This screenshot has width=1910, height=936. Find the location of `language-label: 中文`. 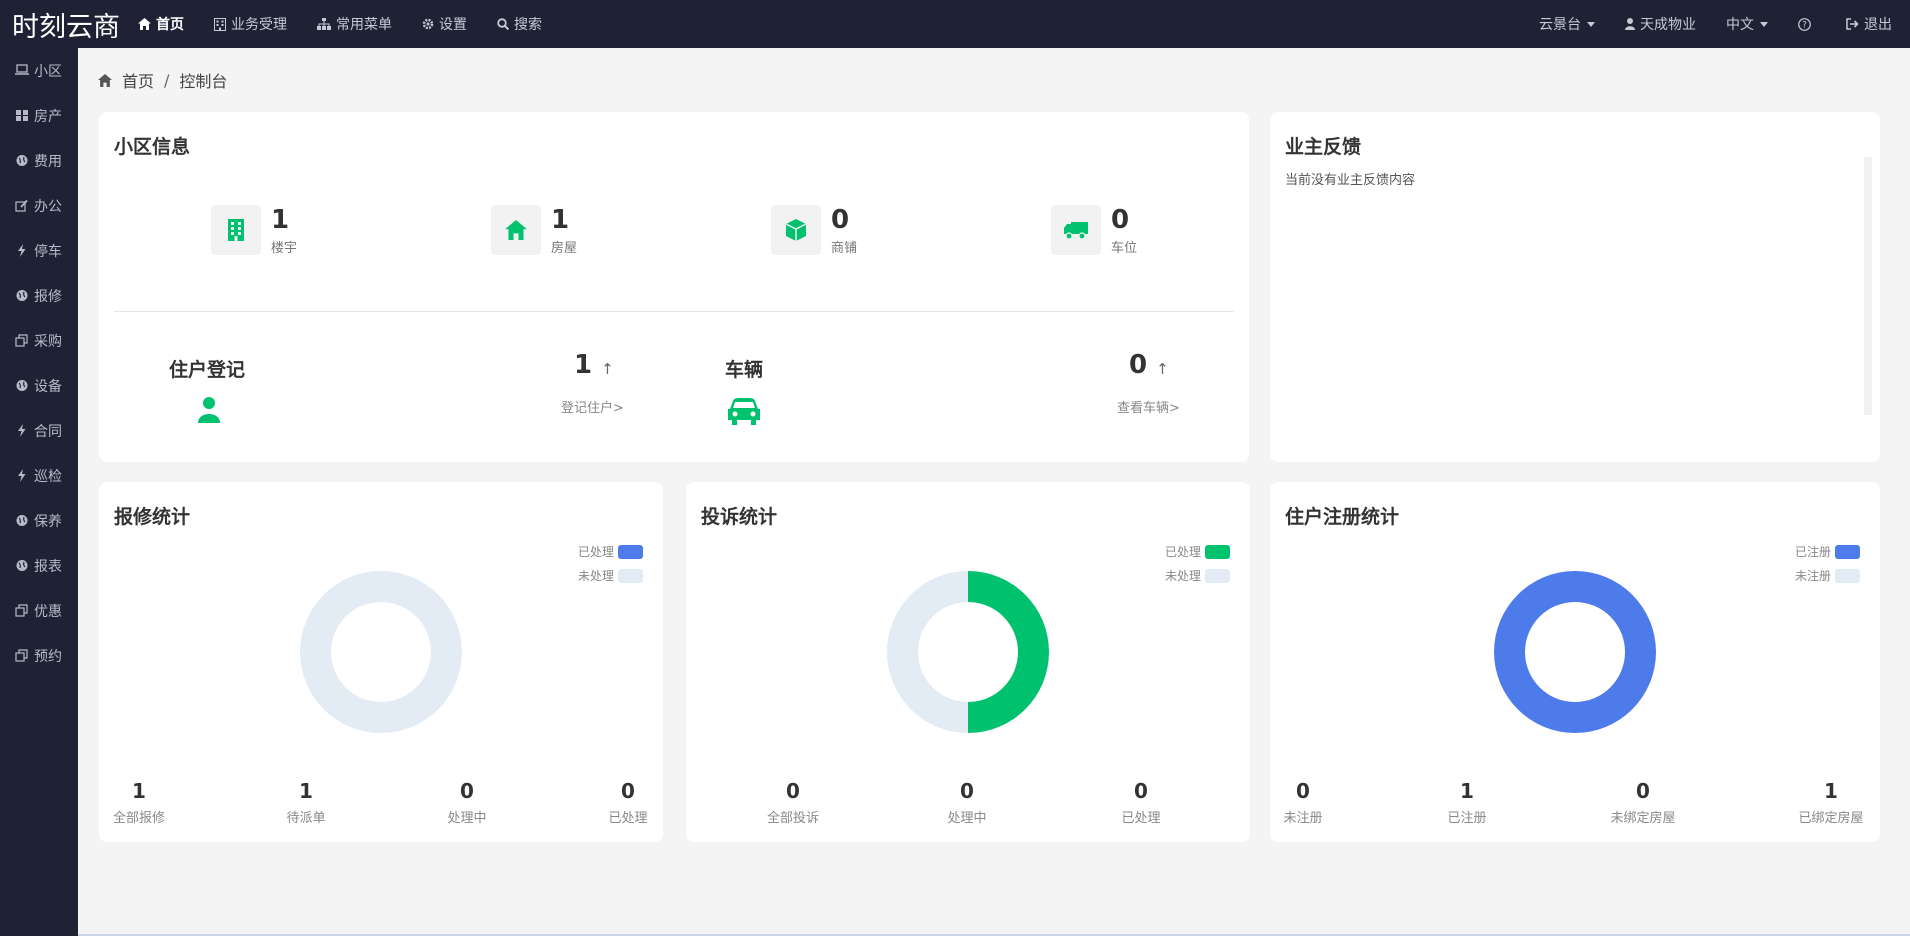

language-label: 中文 is located at coordinates (1740, 25).